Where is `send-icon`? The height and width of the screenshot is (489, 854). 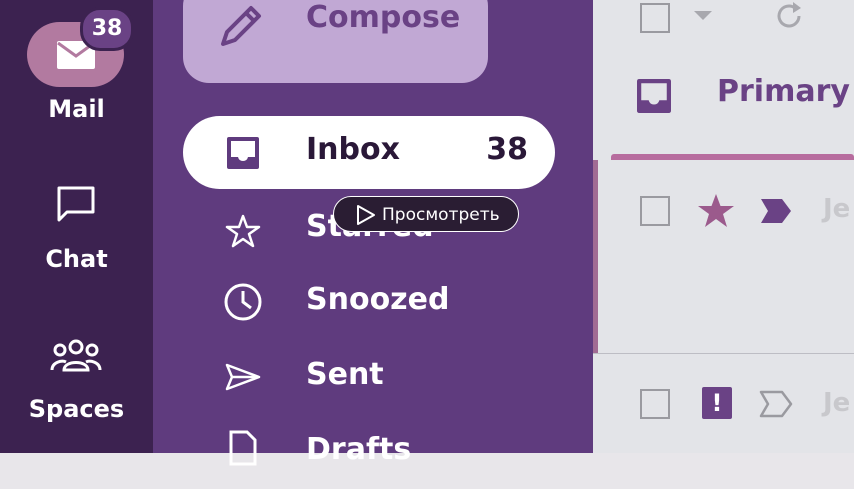
send-icon is located at coordinates (243, 377).